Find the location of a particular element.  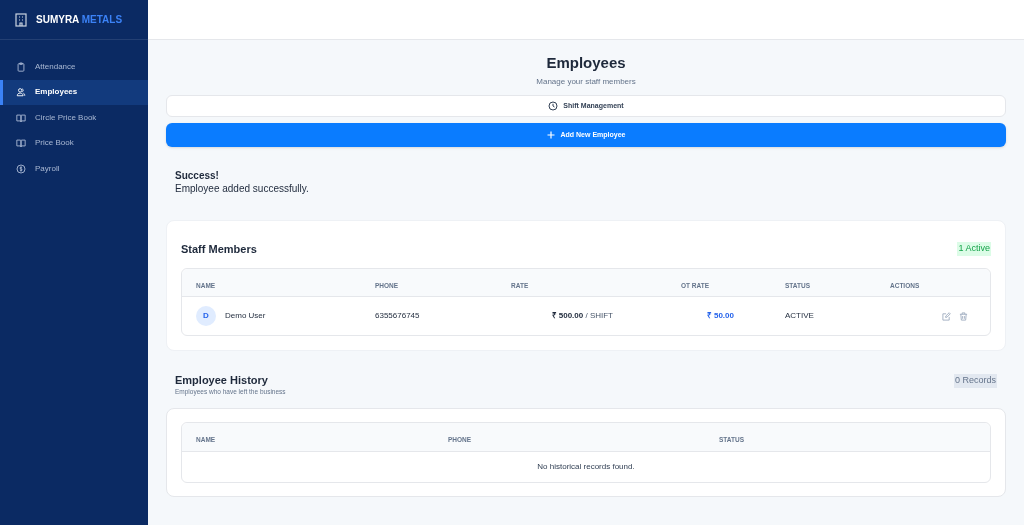

building-icon is located at coordinates (21, 19).